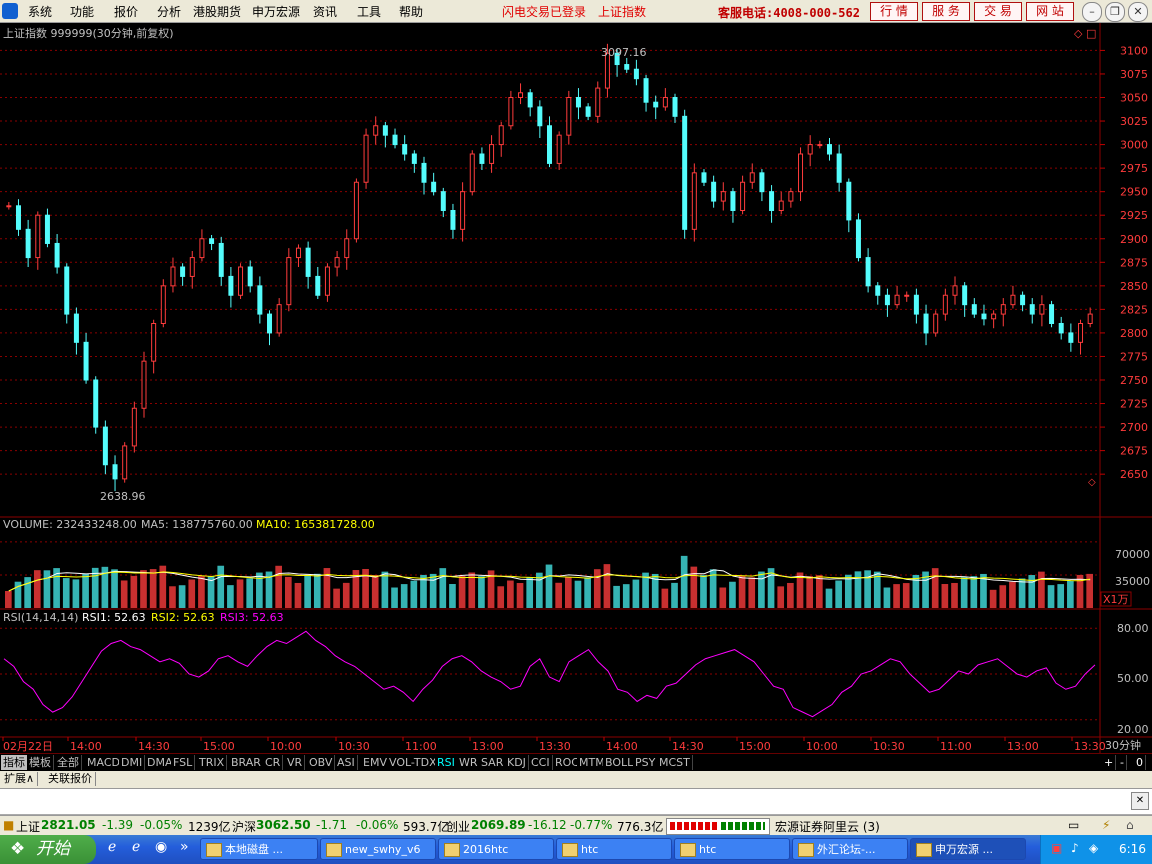 This screenshot has width=1152, height=864. I want to click on tab-sar: SAR, so click(493, 762).